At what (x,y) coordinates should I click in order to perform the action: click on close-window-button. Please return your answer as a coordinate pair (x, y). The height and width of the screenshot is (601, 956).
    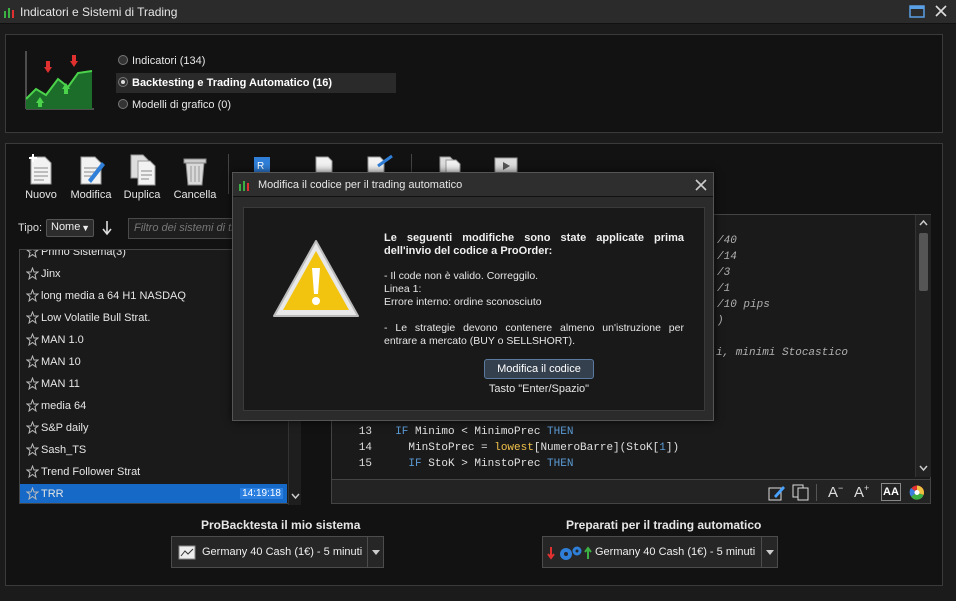
    Looking at the image, I should click on (941, 11).